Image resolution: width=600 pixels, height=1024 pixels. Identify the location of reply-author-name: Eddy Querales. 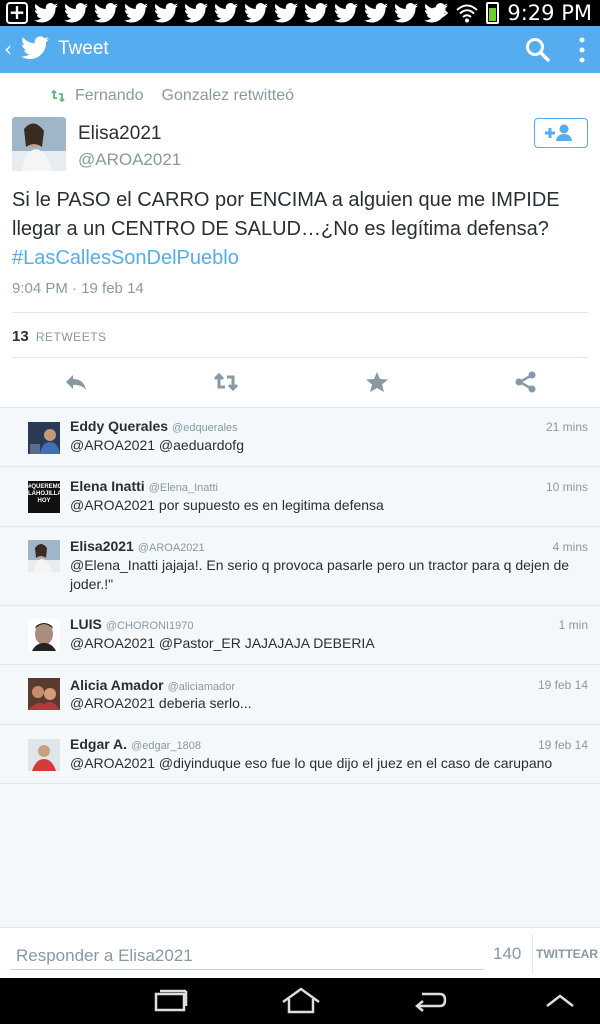
(119, 426).